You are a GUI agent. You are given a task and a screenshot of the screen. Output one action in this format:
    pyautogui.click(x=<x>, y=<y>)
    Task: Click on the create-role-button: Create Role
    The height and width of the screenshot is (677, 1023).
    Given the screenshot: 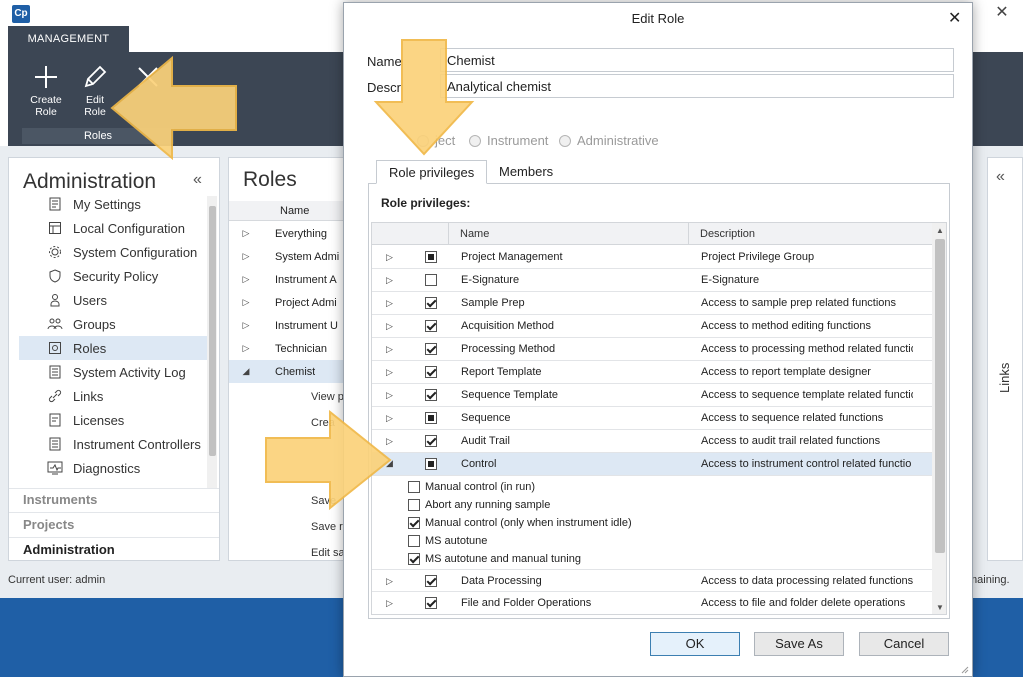 What is the action you would take?
    pyautogui.click(x=46, y=92)
    